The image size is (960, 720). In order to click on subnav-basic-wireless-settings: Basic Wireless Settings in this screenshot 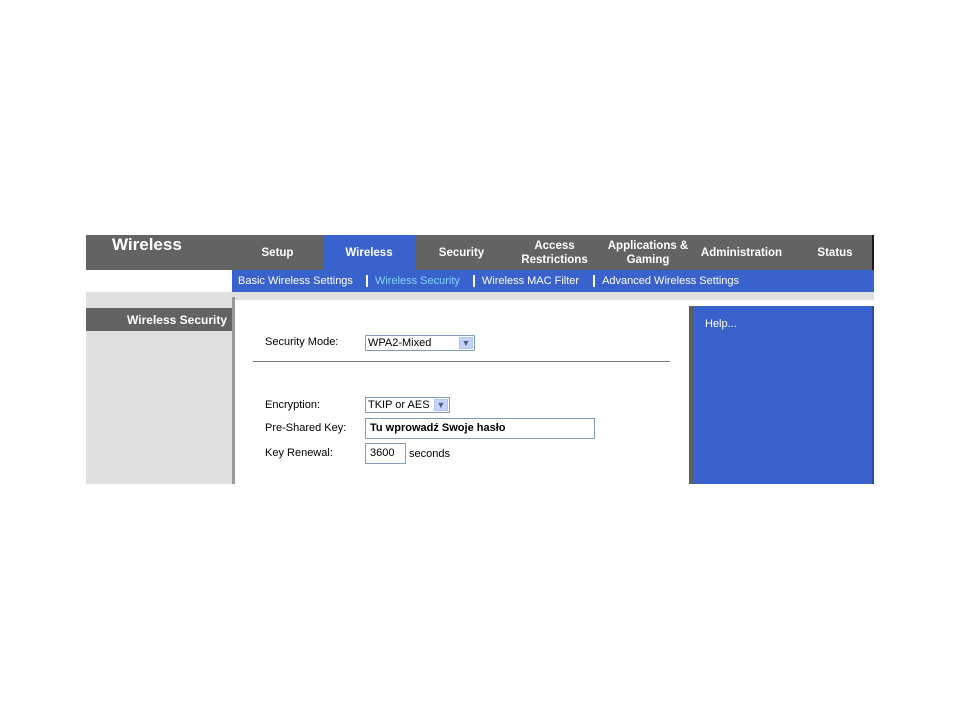, I will do `click(295, 281)`.